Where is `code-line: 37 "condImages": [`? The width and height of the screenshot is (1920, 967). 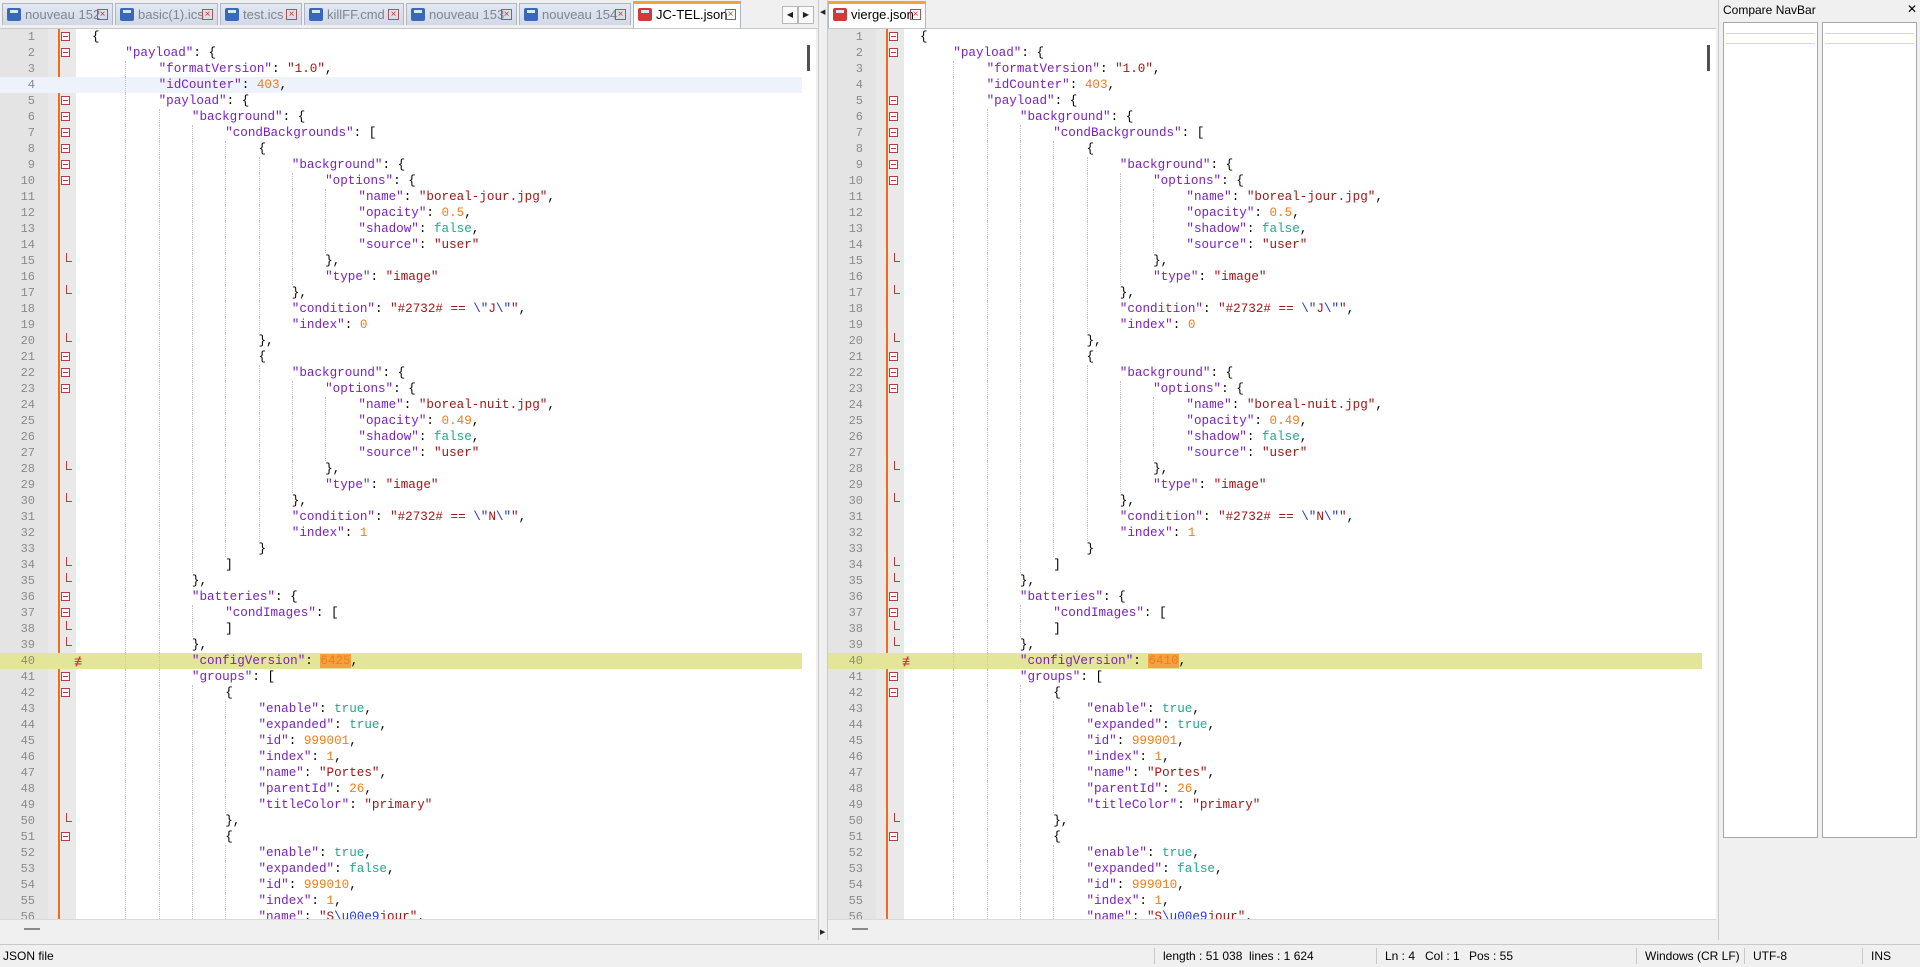 code-line: 37 "condImages": [ is located at coordinates (1272, 613).